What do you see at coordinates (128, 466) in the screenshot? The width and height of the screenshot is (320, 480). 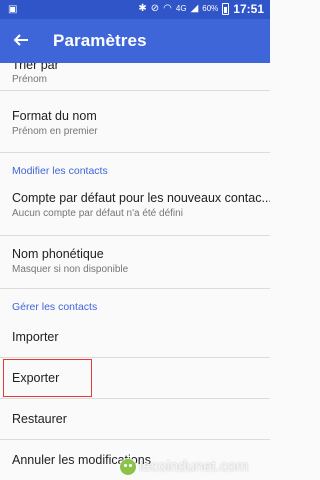 I see `logo-icon` at bounding box center [128, 466].